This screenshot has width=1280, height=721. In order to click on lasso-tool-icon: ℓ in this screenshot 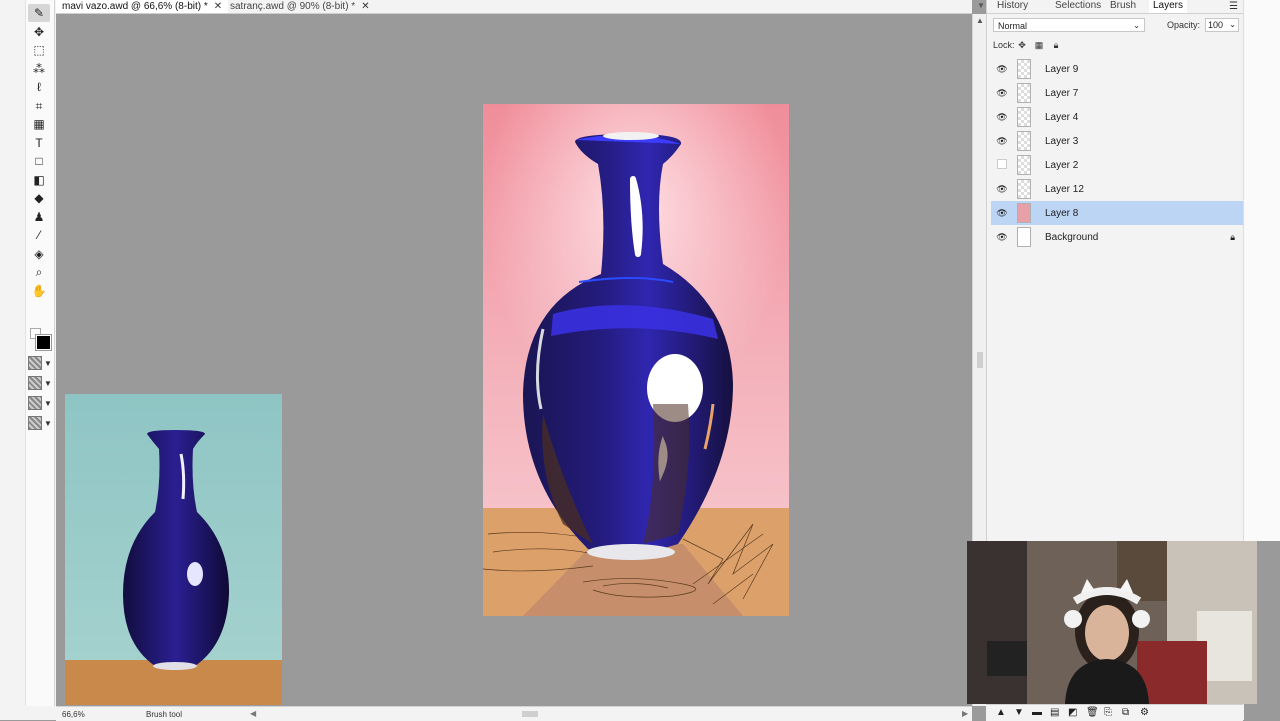, I will do `click(39, 87)`.